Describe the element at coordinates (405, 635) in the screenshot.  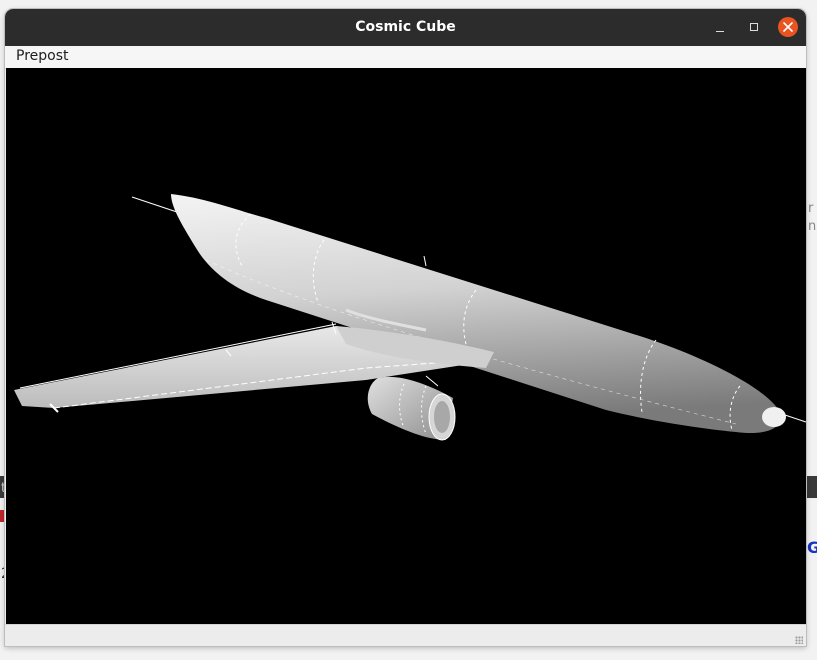
I see `status-bar` at that location.